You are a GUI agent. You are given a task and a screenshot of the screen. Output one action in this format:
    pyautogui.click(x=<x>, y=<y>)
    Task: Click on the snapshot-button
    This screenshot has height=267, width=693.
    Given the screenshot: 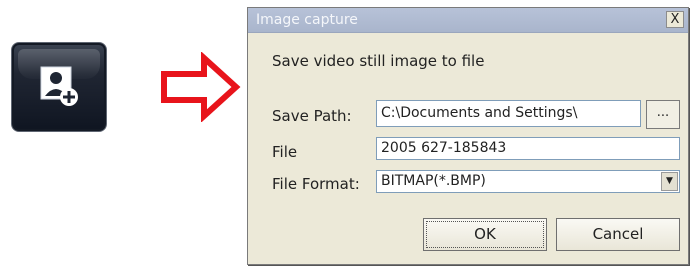 What is the action you would take?
    pyautogui.click(x=59, y=87)
    